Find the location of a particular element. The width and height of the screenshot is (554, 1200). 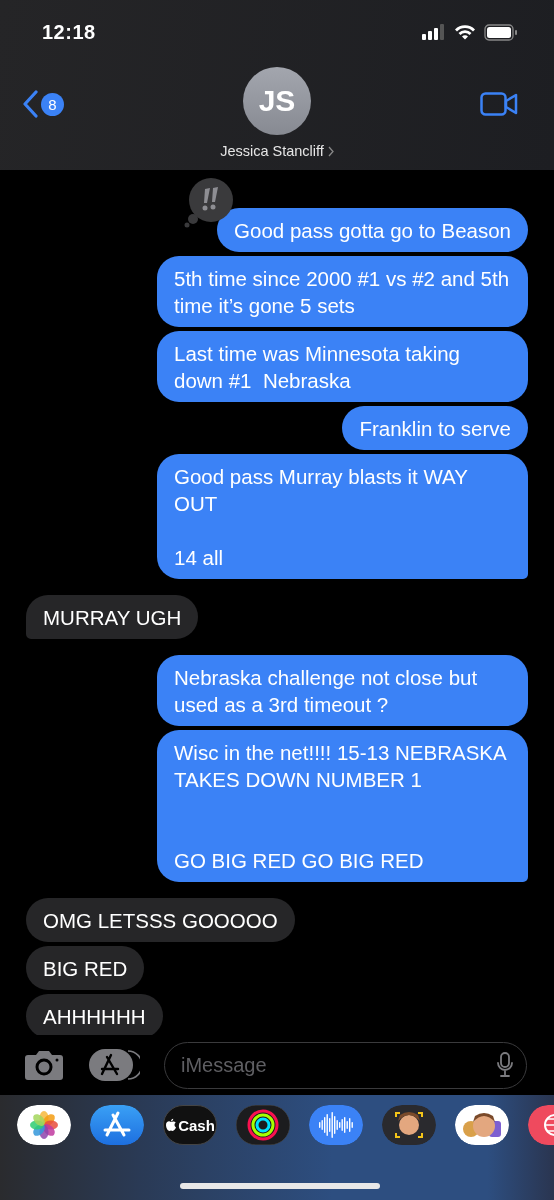

sticker-figures-icon is located at coordinates (482, 1125).